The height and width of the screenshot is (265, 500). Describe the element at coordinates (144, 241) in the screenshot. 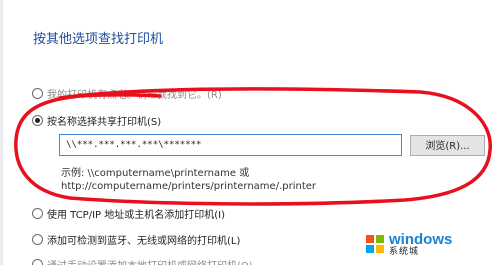

I see `option-bluetooth-wireless-label: 添加可检测到蓝牙、无线或网络的打印机(L)` at that location.